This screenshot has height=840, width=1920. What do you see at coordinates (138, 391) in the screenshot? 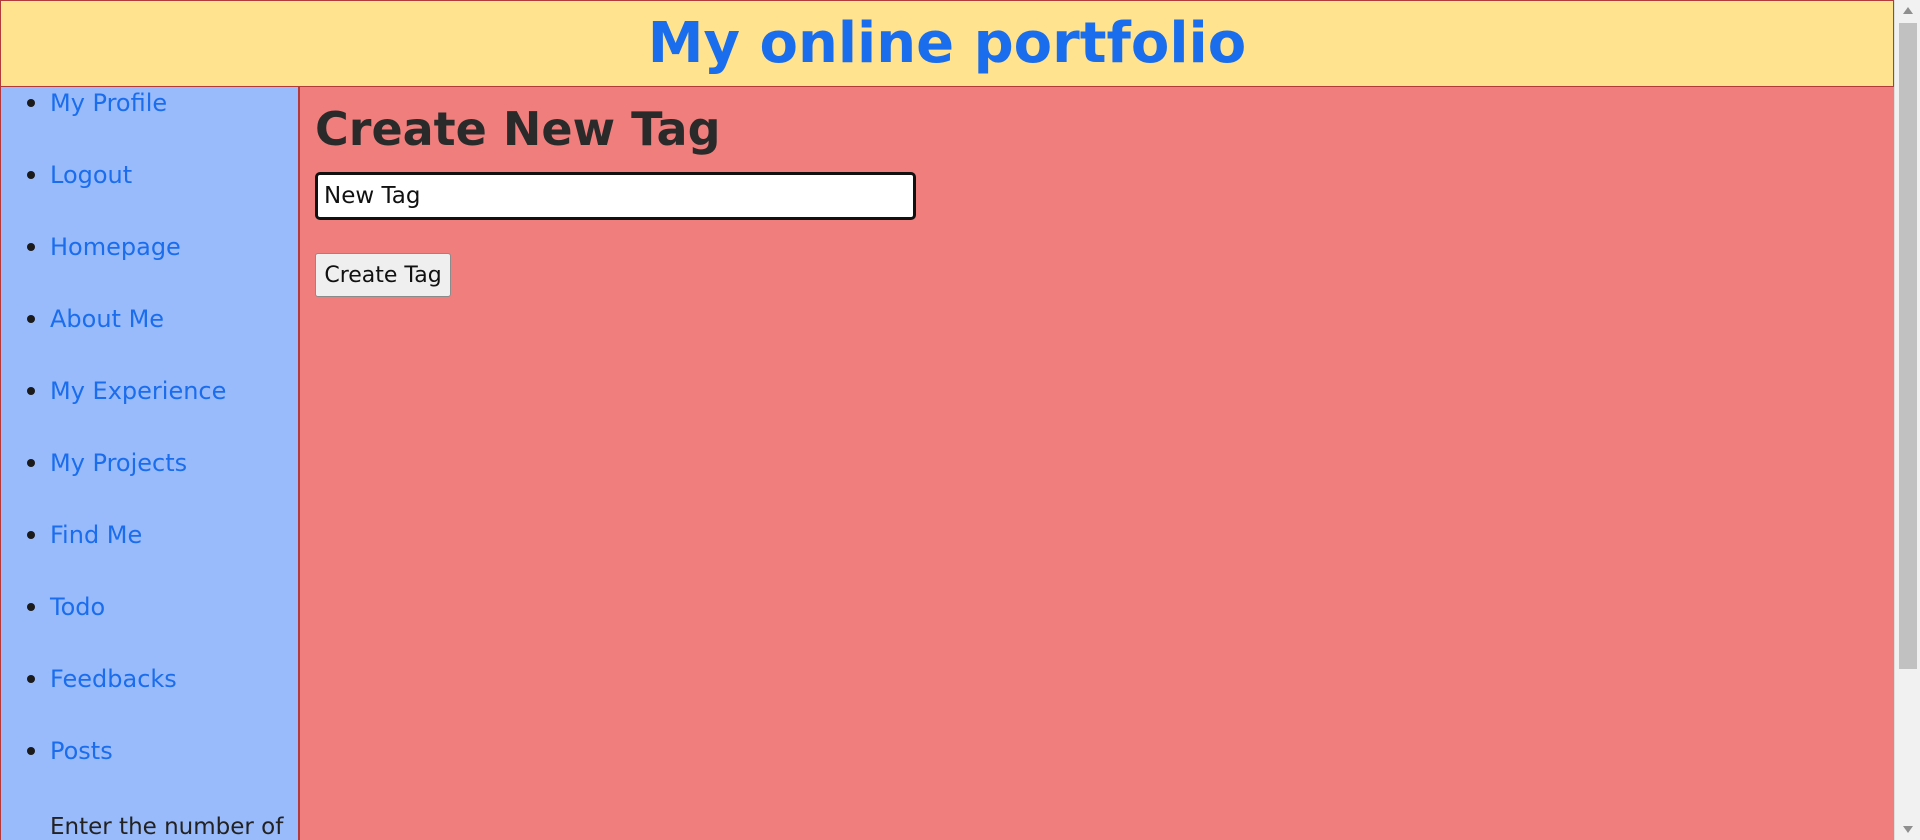
I see `sidebar-link-my-experience: My Experience` at bounding box center [138, 391].